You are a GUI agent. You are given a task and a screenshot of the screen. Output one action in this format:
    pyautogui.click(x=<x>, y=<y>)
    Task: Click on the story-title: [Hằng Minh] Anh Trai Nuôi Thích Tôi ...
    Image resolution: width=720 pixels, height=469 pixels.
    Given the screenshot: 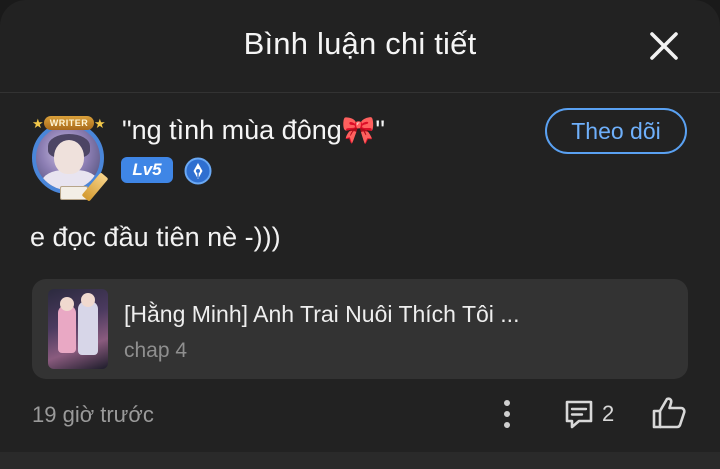 What is the action you would take?
    pyautogui.click(x=322, y=314)
    